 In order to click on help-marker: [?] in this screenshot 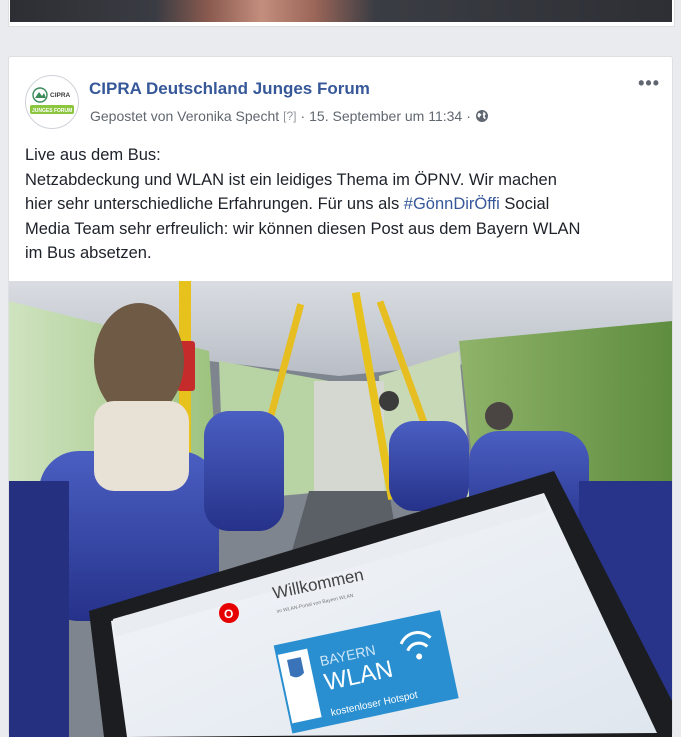, I will do `click(289, 116)`.